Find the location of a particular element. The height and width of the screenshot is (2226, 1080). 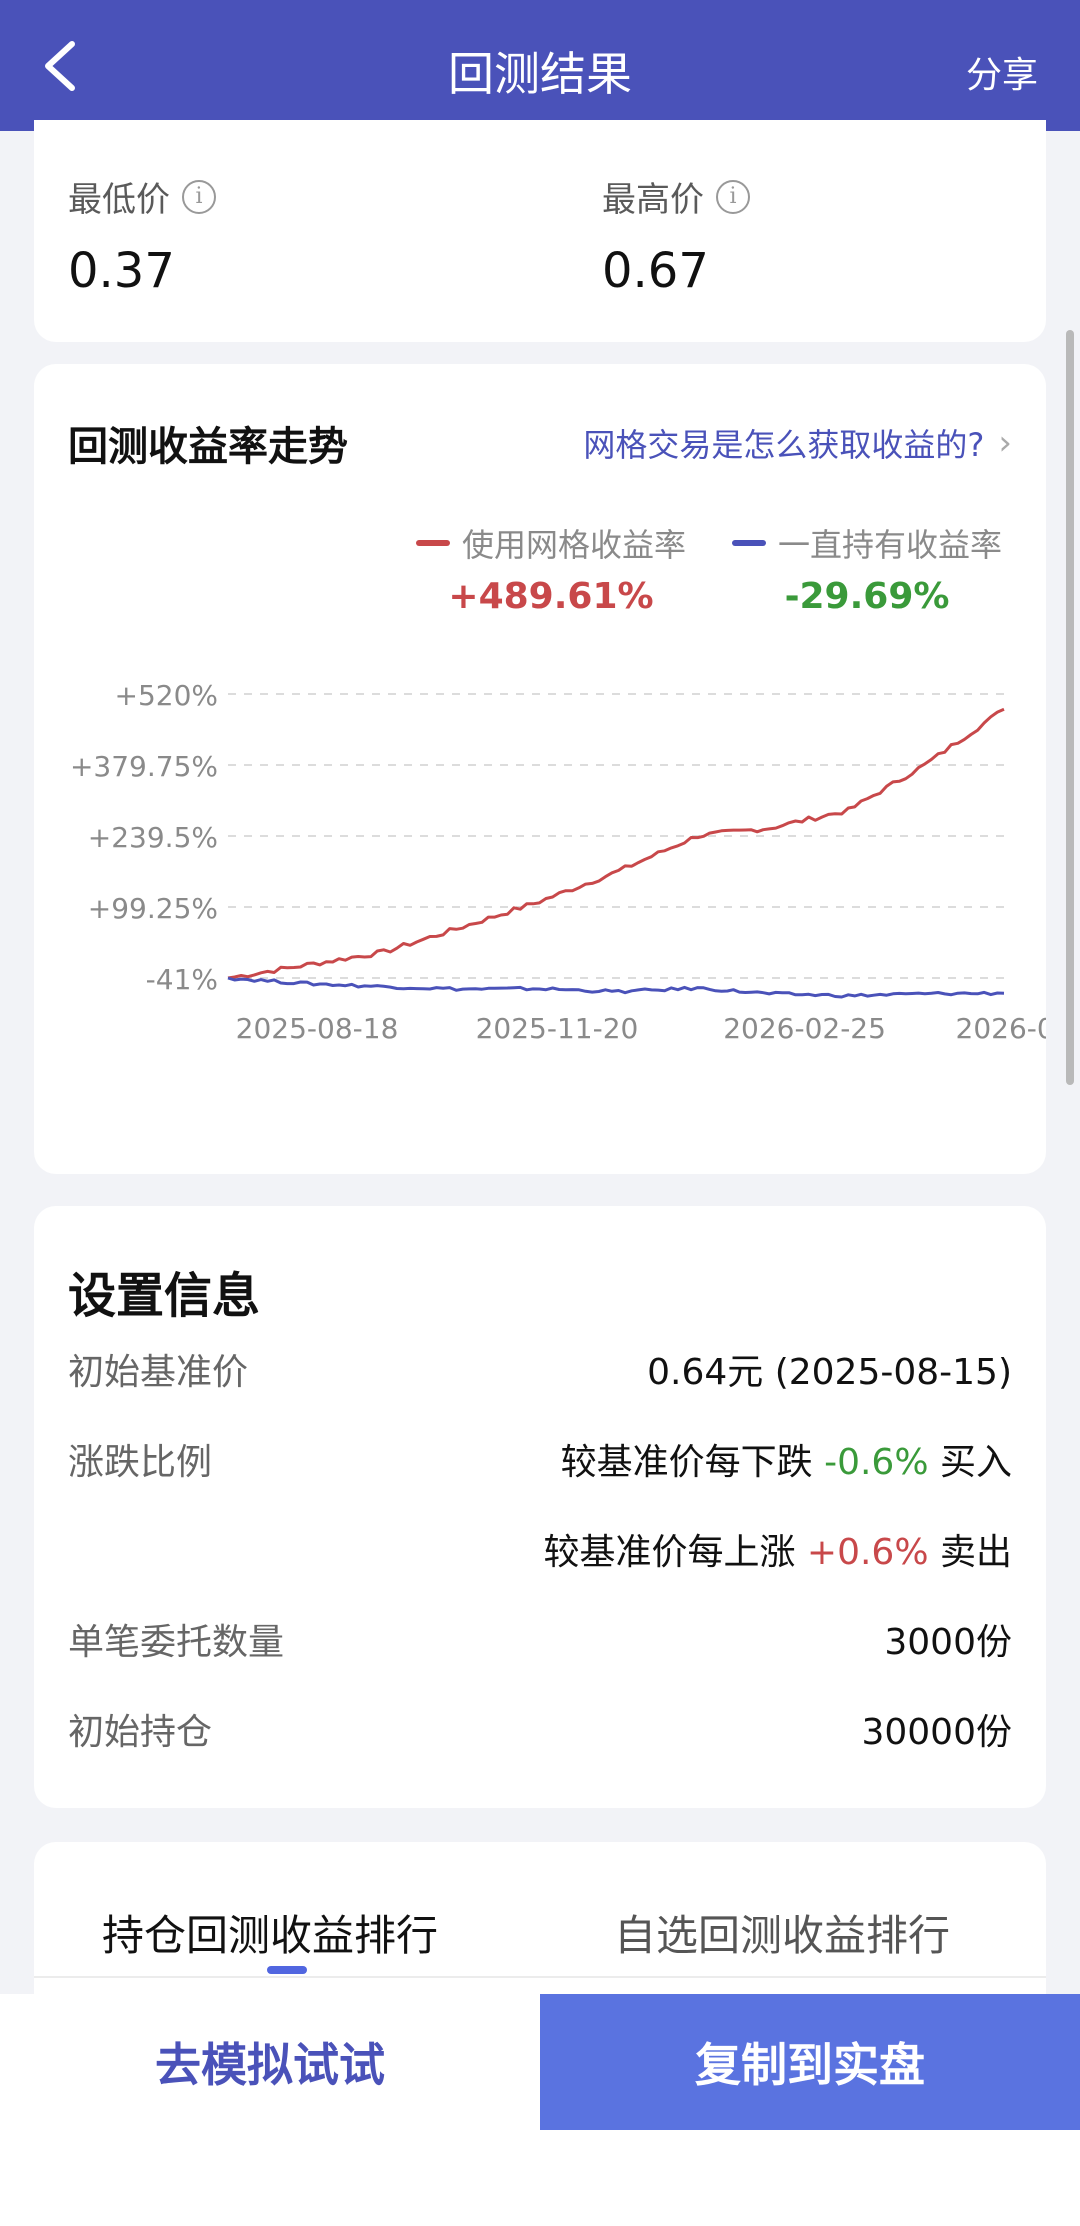

x-tick-label: 2026-02-25 is located at coordinates (804, 1028).